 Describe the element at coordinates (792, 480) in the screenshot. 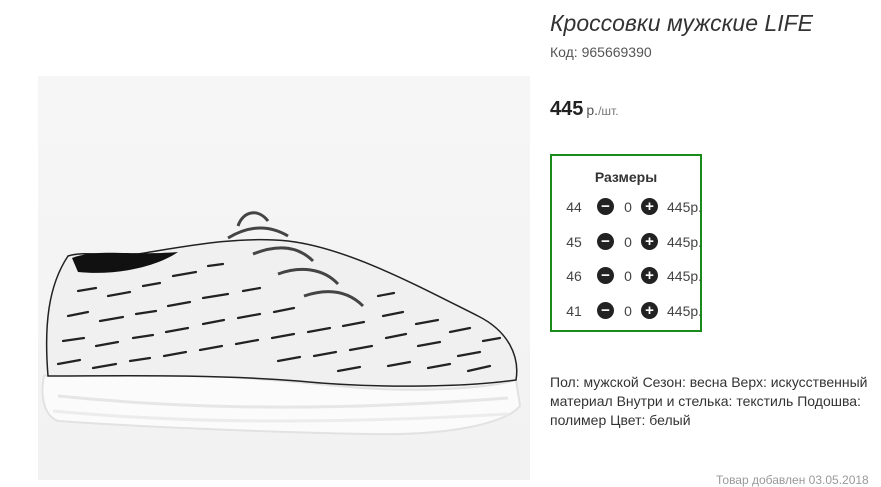

I see `added-date: Товар добавлен 03.05.2018` at that location.